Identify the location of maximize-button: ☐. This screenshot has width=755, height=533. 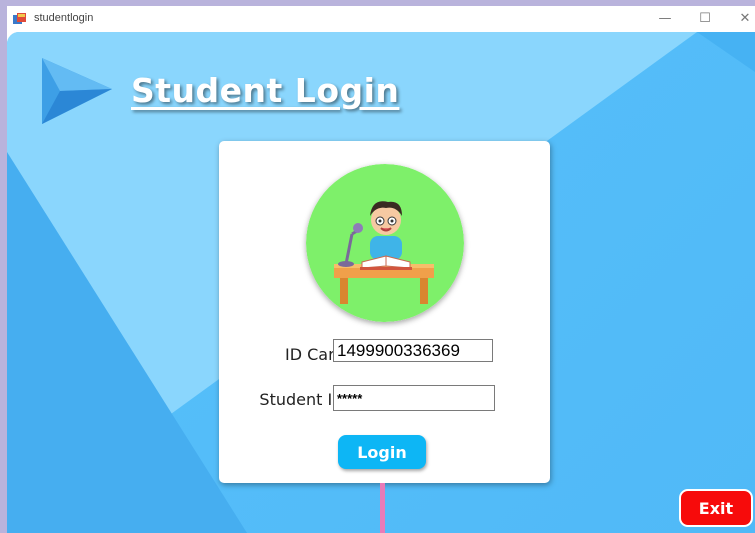
(705, 19).